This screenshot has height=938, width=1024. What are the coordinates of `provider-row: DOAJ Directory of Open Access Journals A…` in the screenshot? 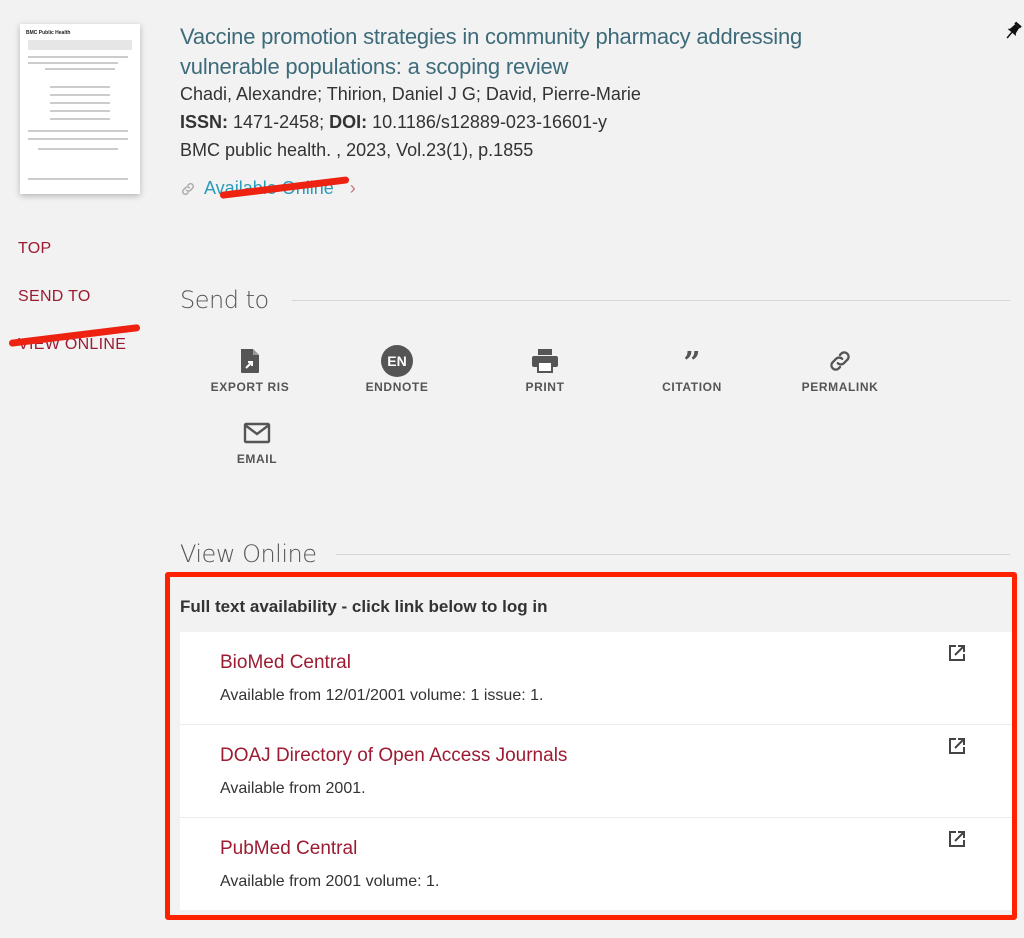 It's located at (596, 771).